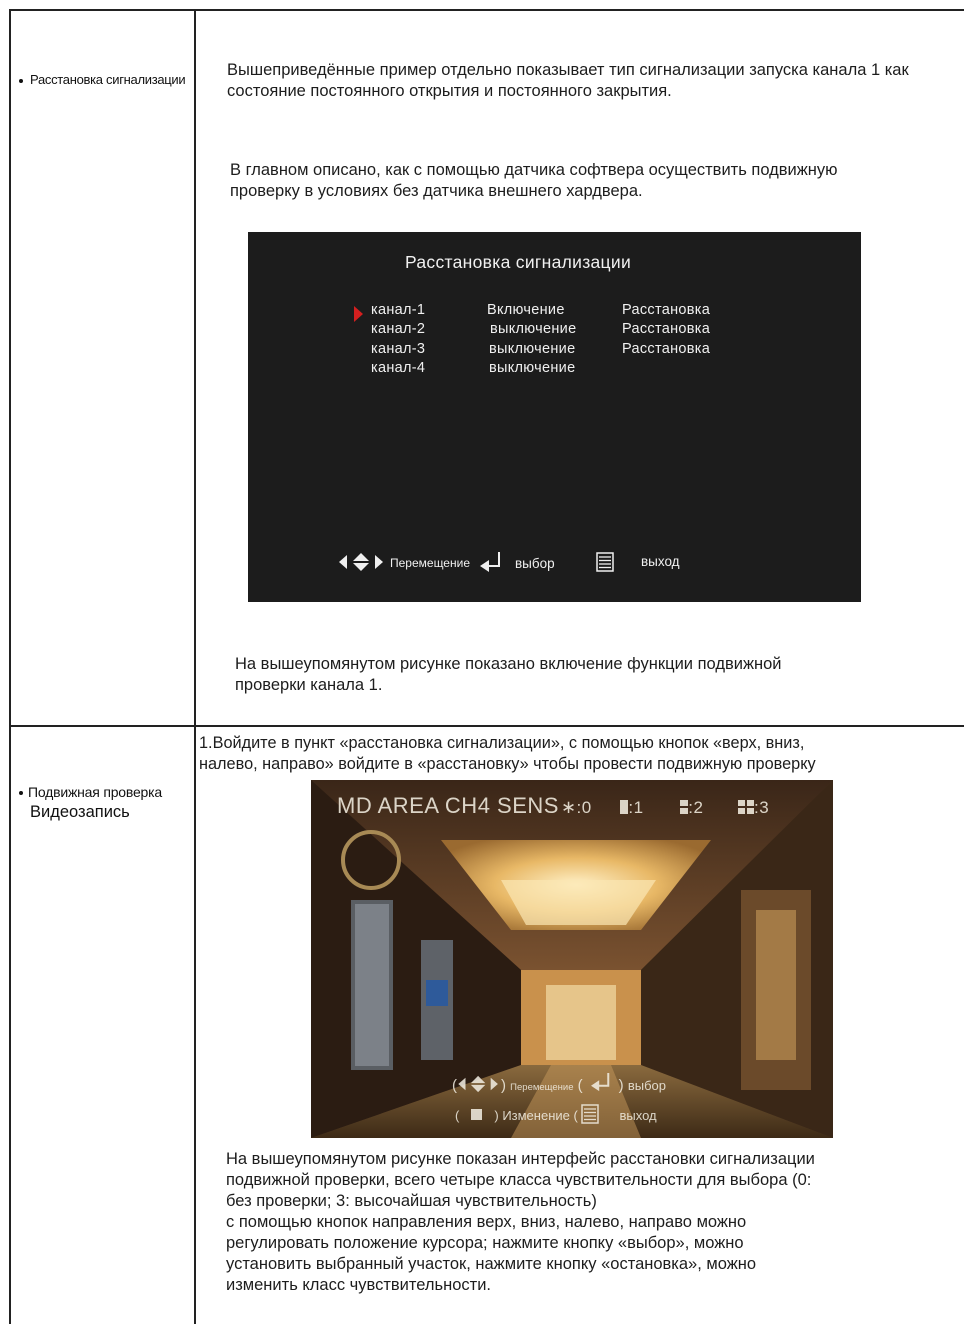 This screenshot has height=1324, width=964. What do you see at coordinates (398, 349) in the screenshot?
I see `channel-name: канал-3` at bounding box center [398, 349].